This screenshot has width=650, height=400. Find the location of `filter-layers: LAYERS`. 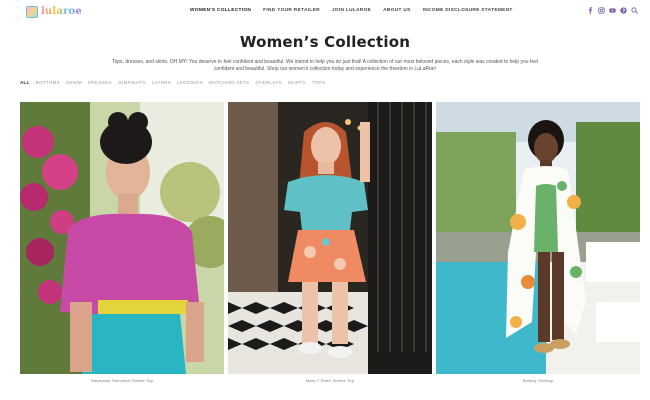

filter-layers: LAYERS is located at coordinates (161, 82).